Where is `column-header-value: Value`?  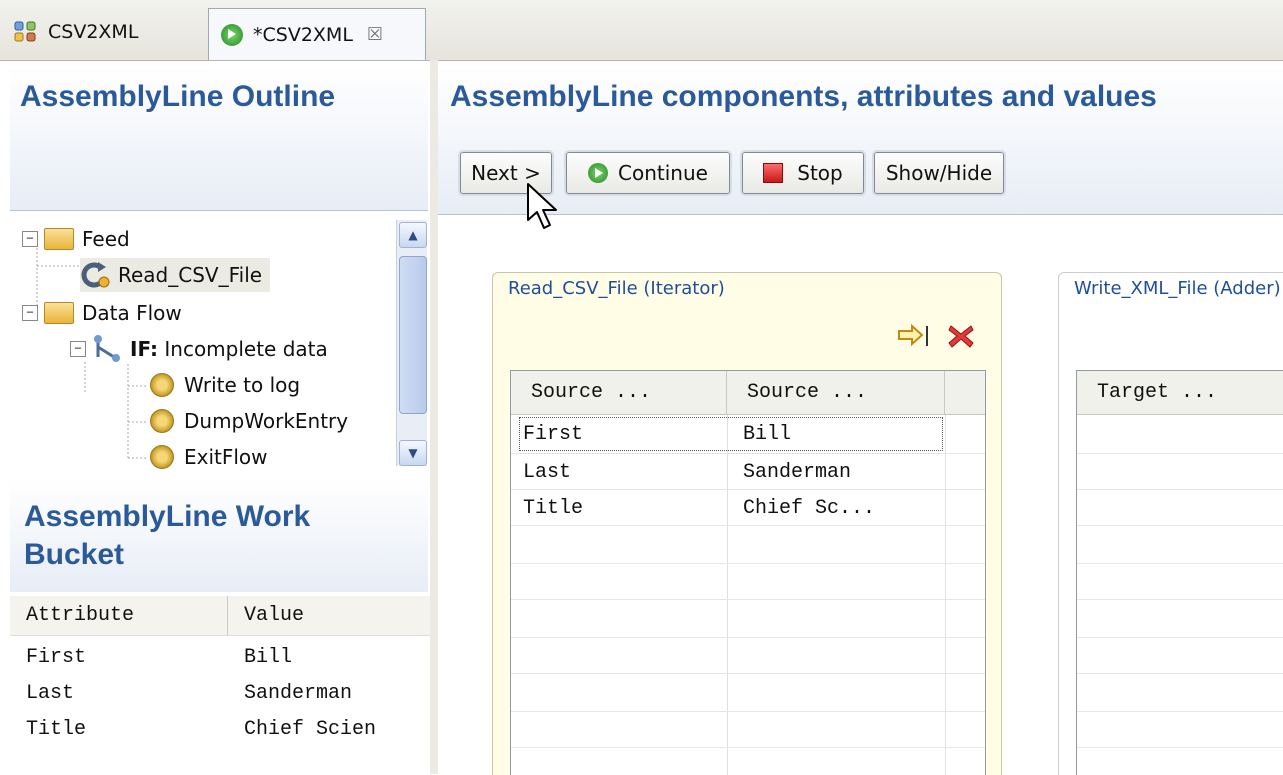
column-header-value: Value is located at coordinates (329, 616).